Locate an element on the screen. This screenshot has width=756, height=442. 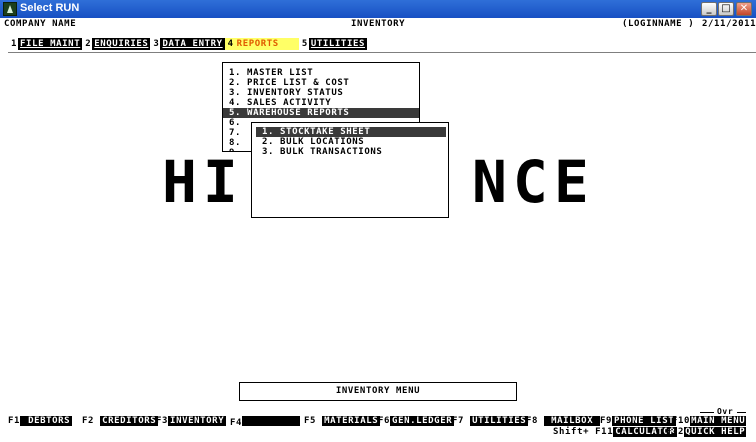
shift-f11: Shift+ F11 CALCULATOR is located at coordinates (615, 432).